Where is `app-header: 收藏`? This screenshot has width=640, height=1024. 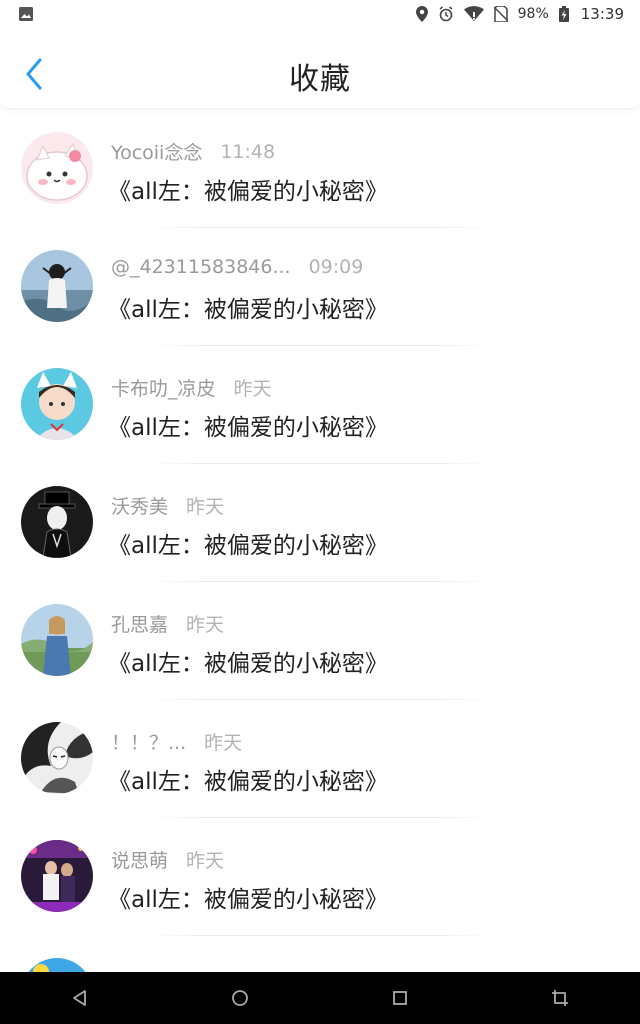
app-header: 收藏 is located at coordinates (320, 68).